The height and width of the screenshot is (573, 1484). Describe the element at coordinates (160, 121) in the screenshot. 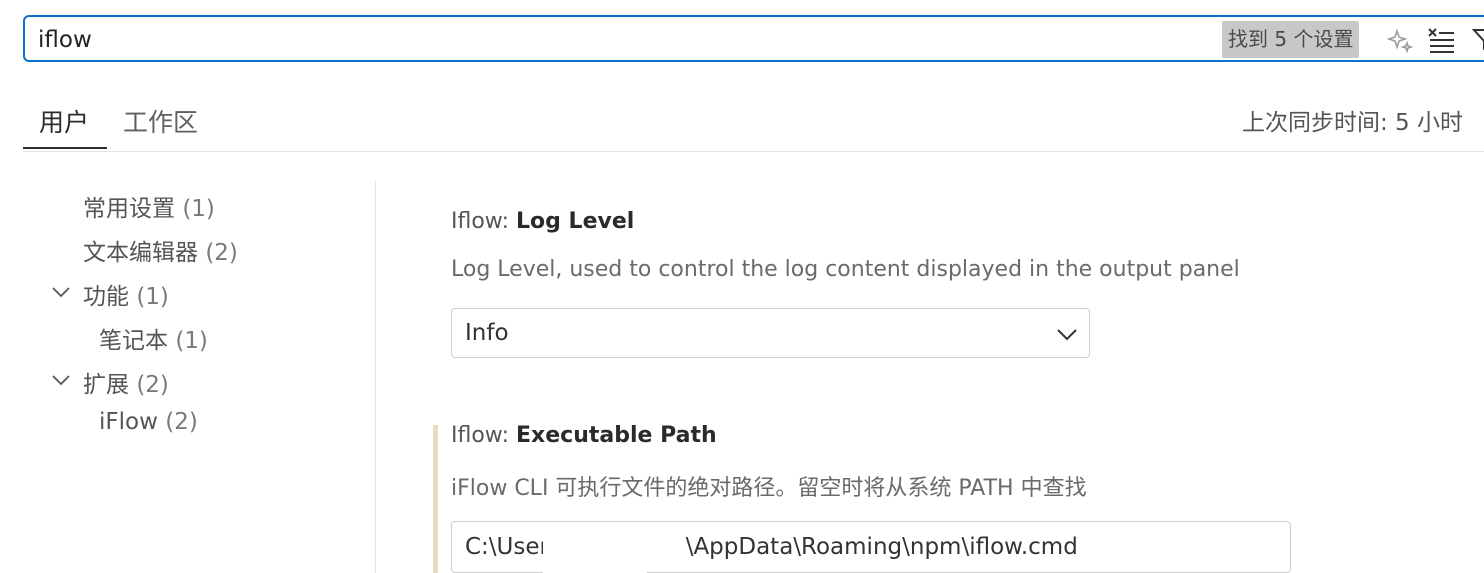

I see `tab-workspace: 工作区` at that location.